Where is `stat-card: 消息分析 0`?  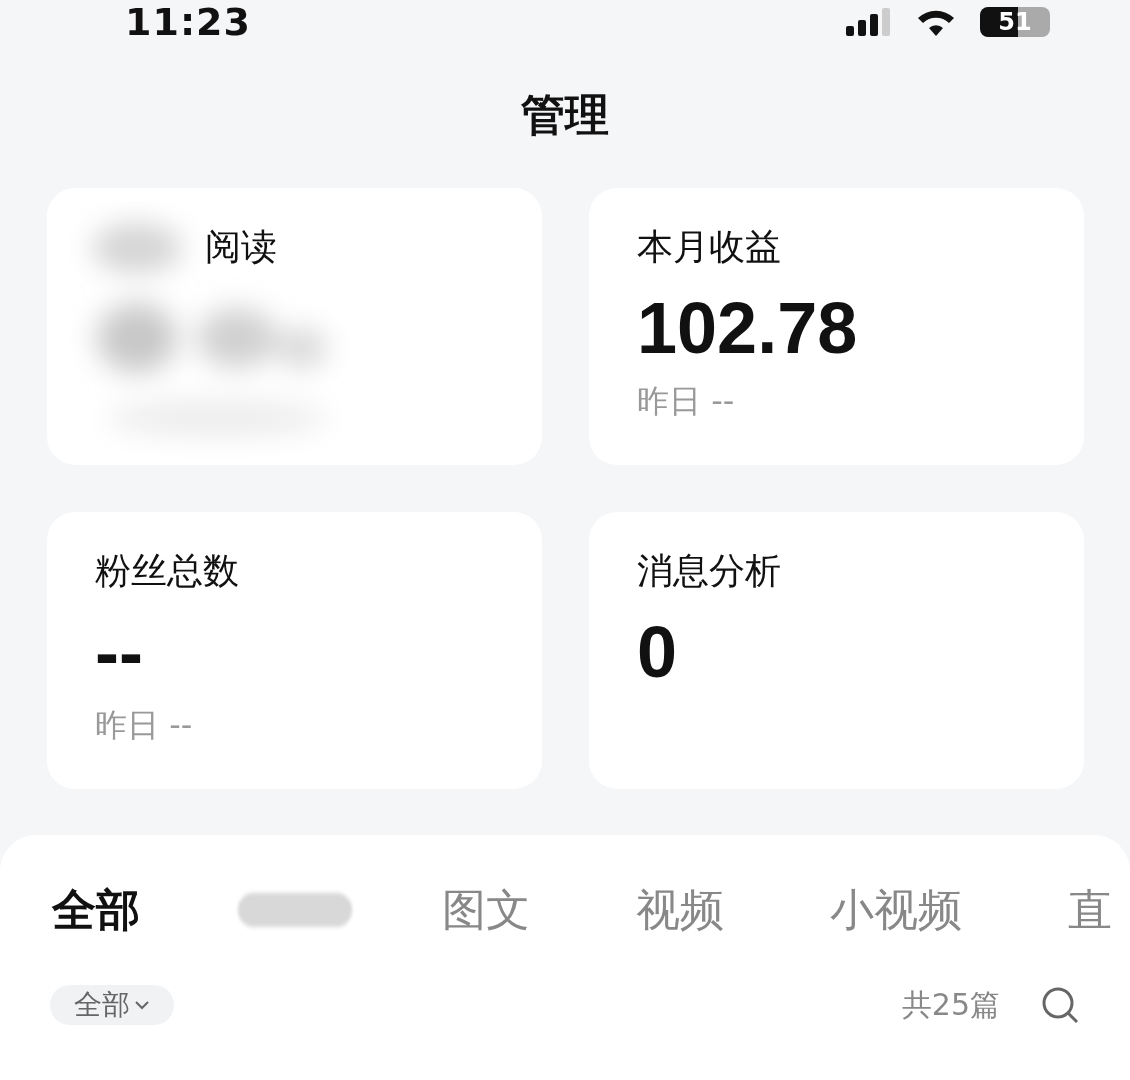 stat-card: 消息分析 0 is located at coordinates (836, 650).